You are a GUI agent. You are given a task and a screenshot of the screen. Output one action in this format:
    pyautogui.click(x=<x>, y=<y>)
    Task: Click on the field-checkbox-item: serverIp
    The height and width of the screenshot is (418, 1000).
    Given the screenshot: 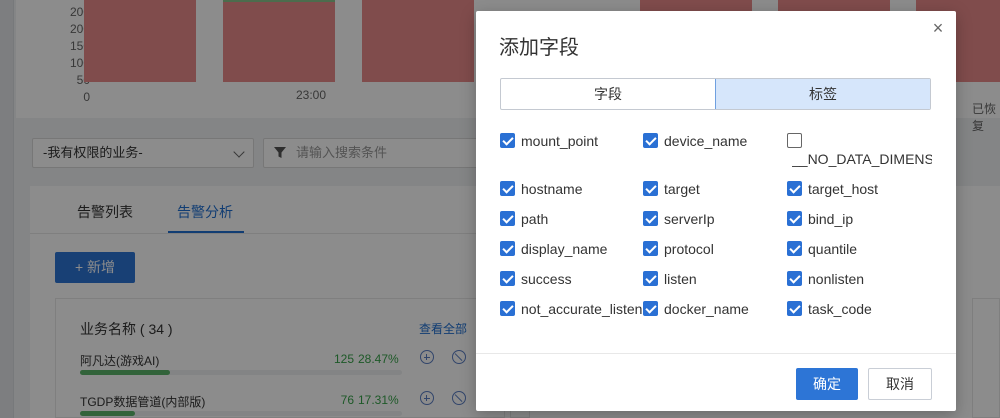 What is the action you would take?
    pyautogui.click(x=679, y=219)
    